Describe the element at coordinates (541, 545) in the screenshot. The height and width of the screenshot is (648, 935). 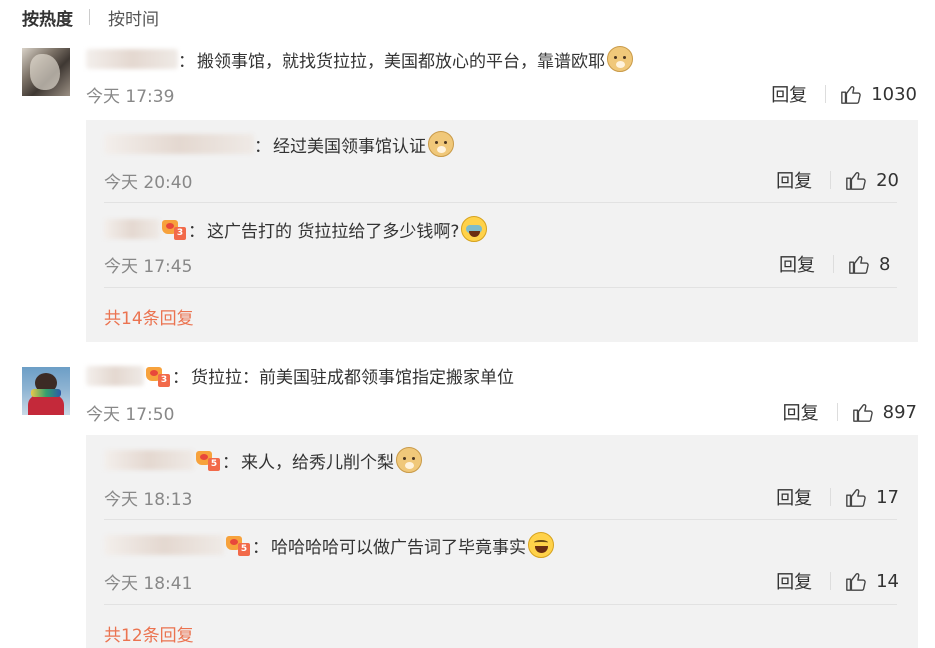
I see `laughing-emoji-icon` at that location.